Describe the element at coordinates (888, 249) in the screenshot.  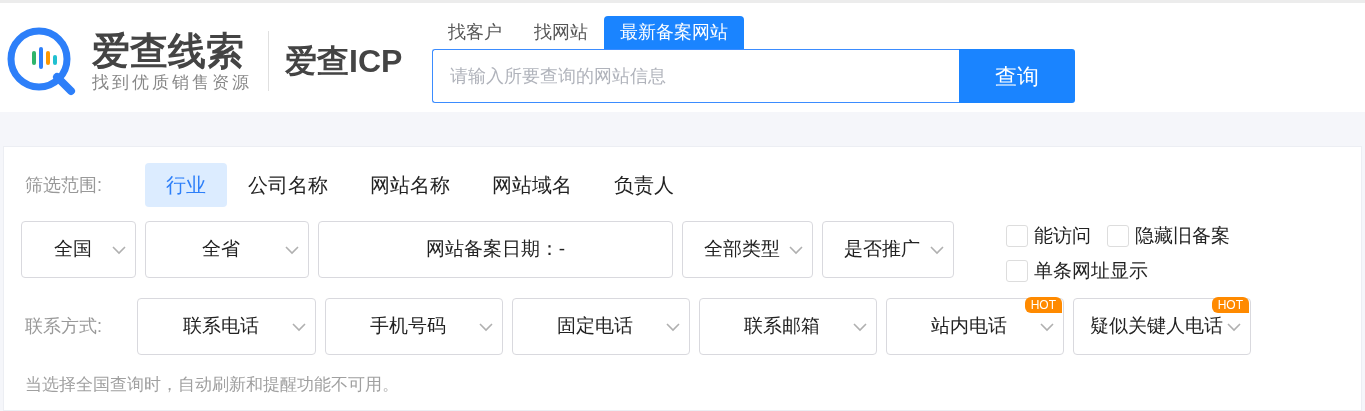
I see `dropdown-select: 是否推广` at that location.